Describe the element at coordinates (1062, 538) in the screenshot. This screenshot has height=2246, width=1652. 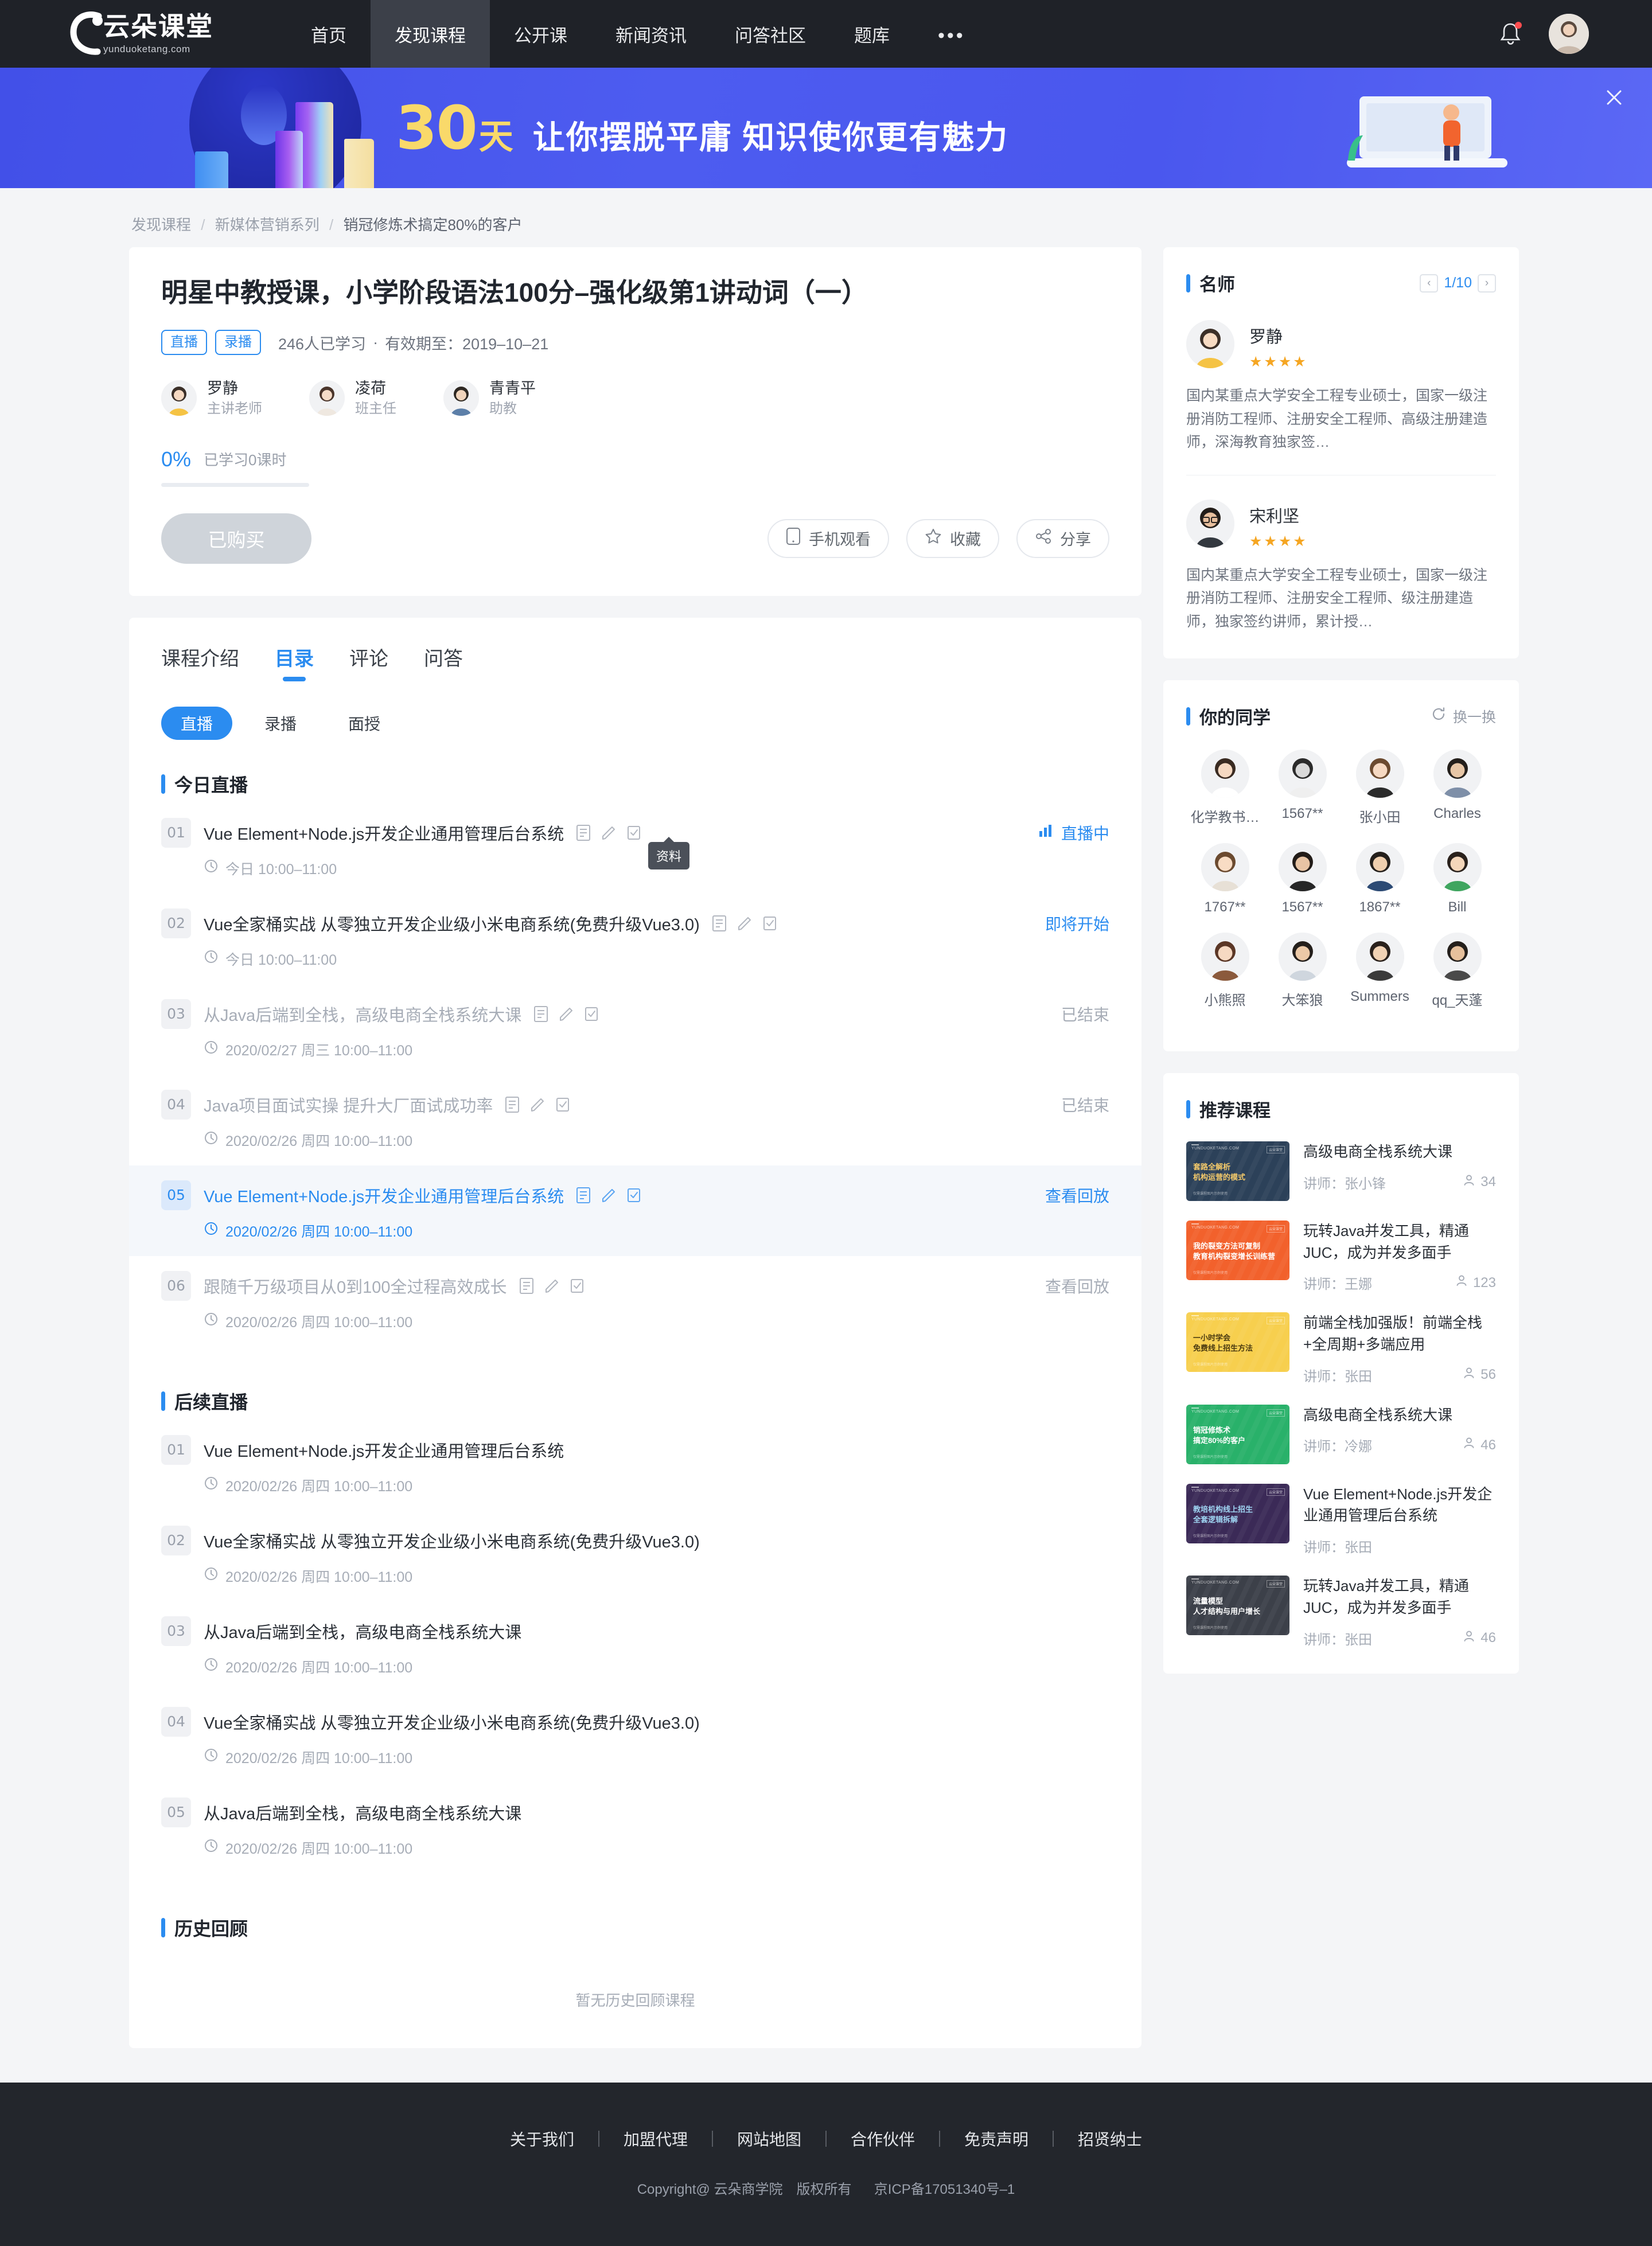
I see `share-button: 分享` at that location.